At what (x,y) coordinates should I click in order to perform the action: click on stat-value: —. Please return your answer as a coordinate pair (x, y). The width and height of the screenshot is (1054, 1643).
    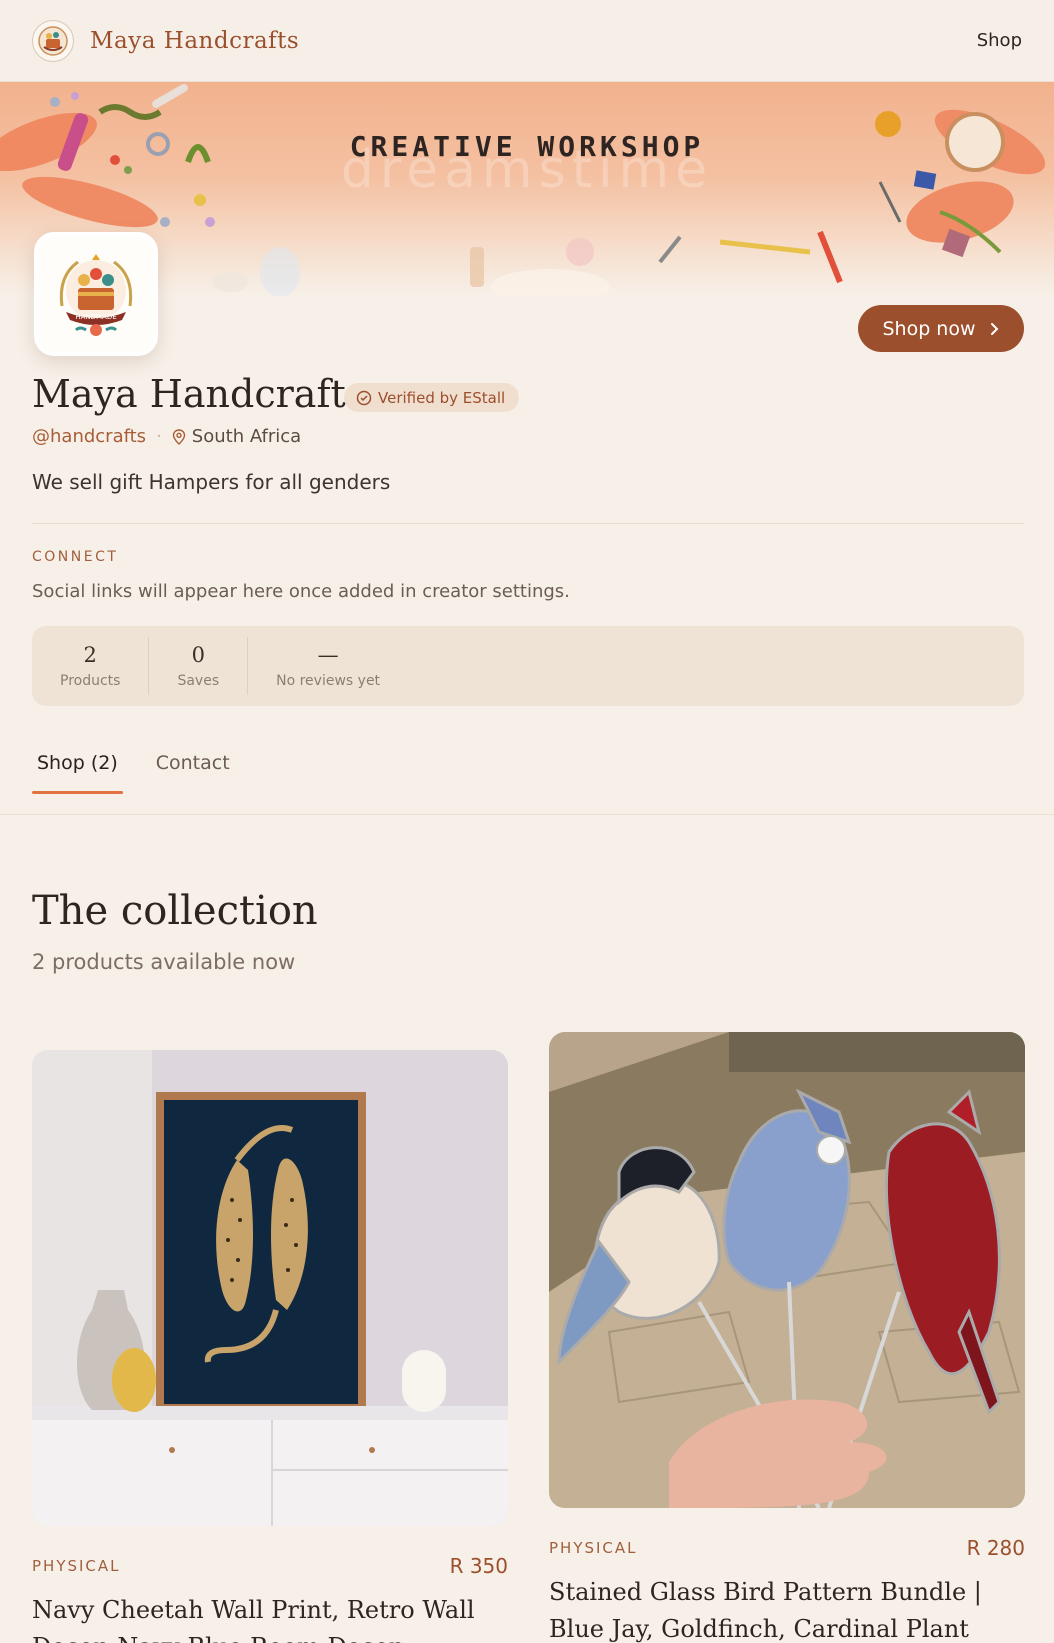
    Looking at the image, I should click on (328, 655).